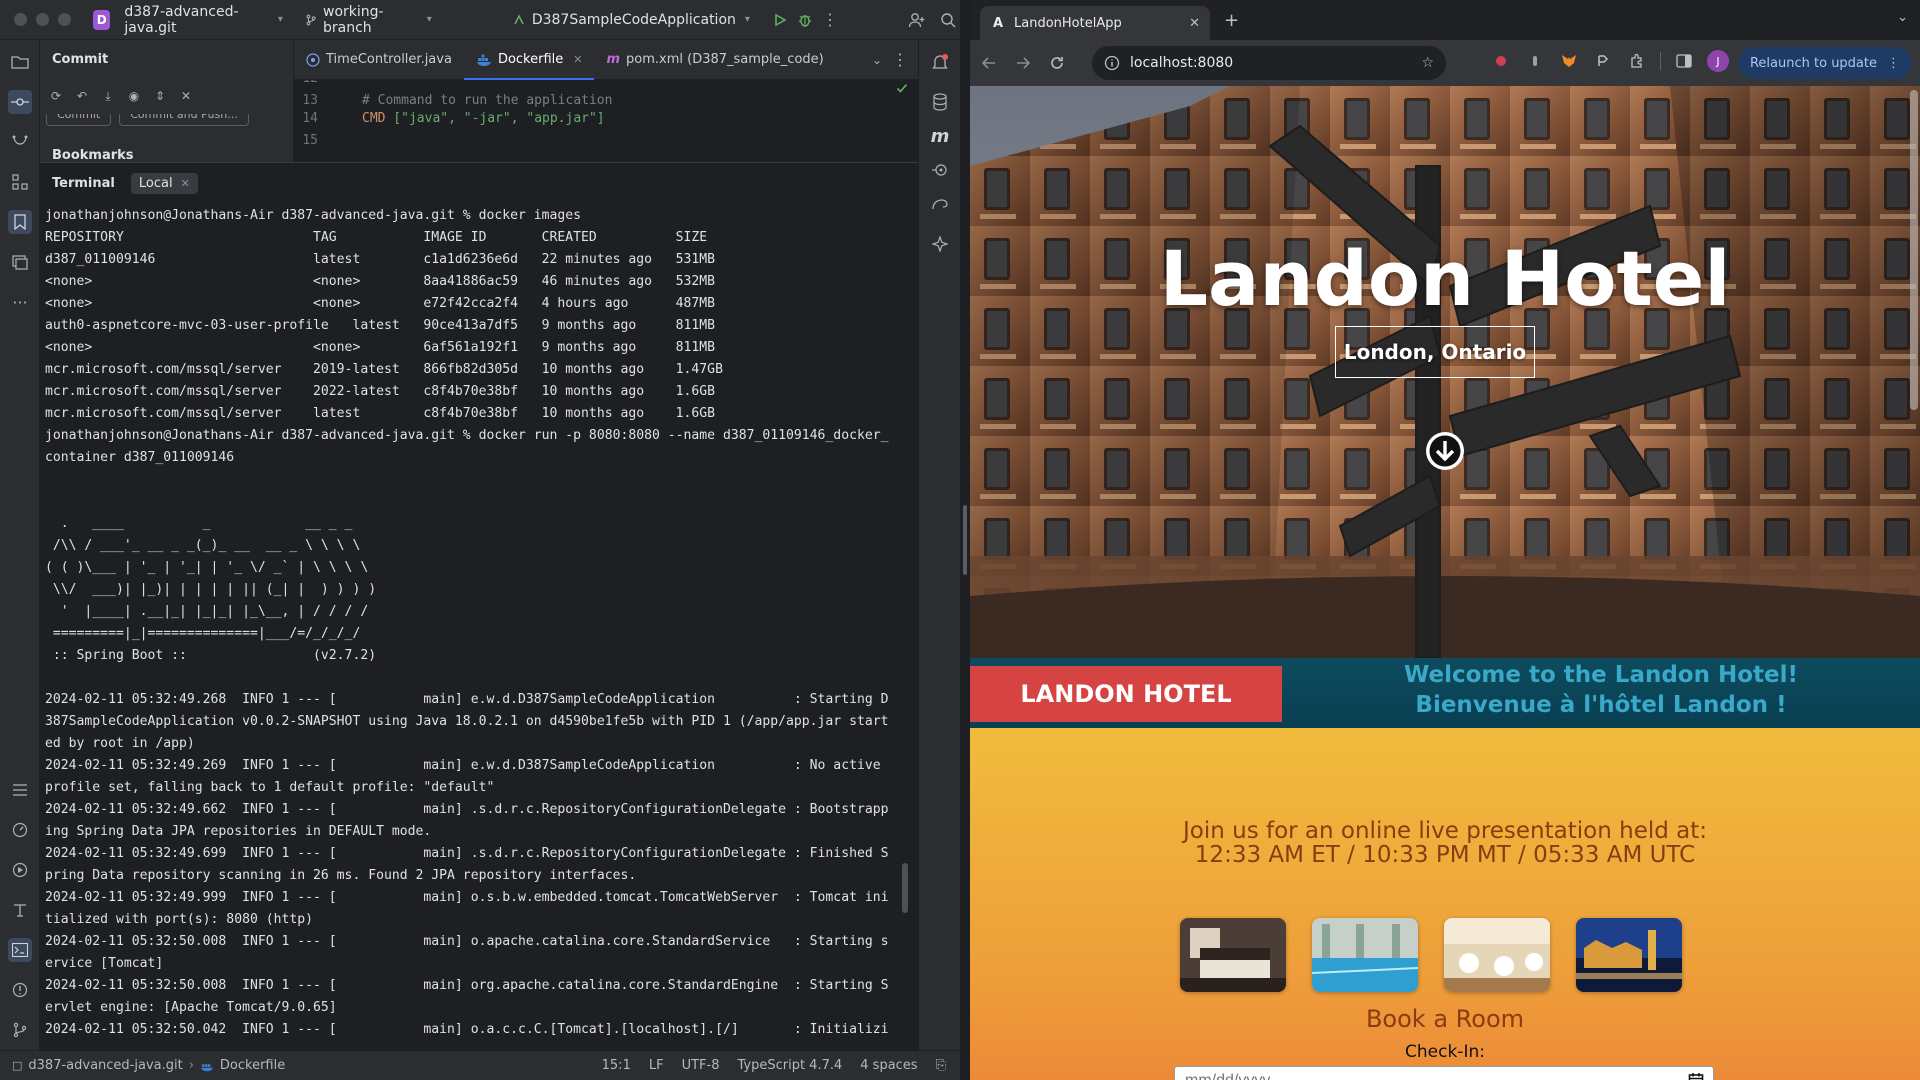 The width and height of the screenshot is (1920, 1080). I want to click on expand-icon: ⇕, so click(160, 96).